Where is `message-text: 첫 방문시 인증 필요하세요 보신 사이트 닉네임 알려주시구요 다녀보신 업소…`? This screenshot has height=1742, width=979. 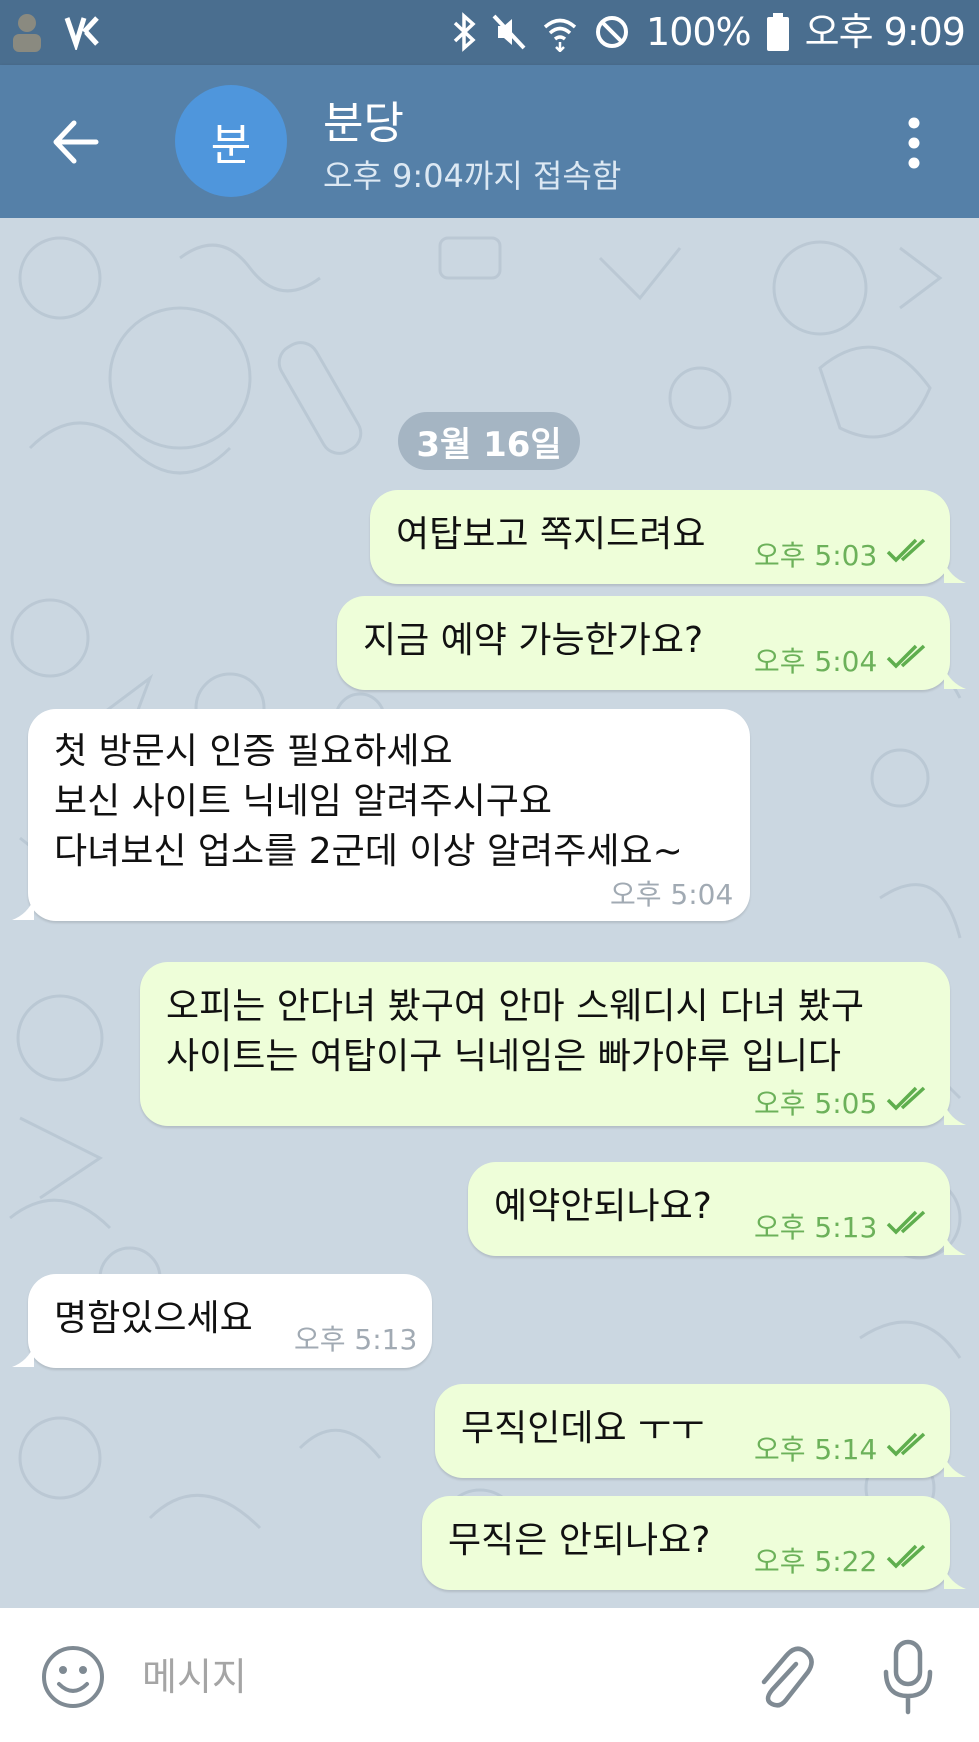 message-text: 첫 방문시 인증 필요하세요 보신 사이트 닉네임 알려주시구요 다녀보신 업소… is located at coordinates (368, 801).